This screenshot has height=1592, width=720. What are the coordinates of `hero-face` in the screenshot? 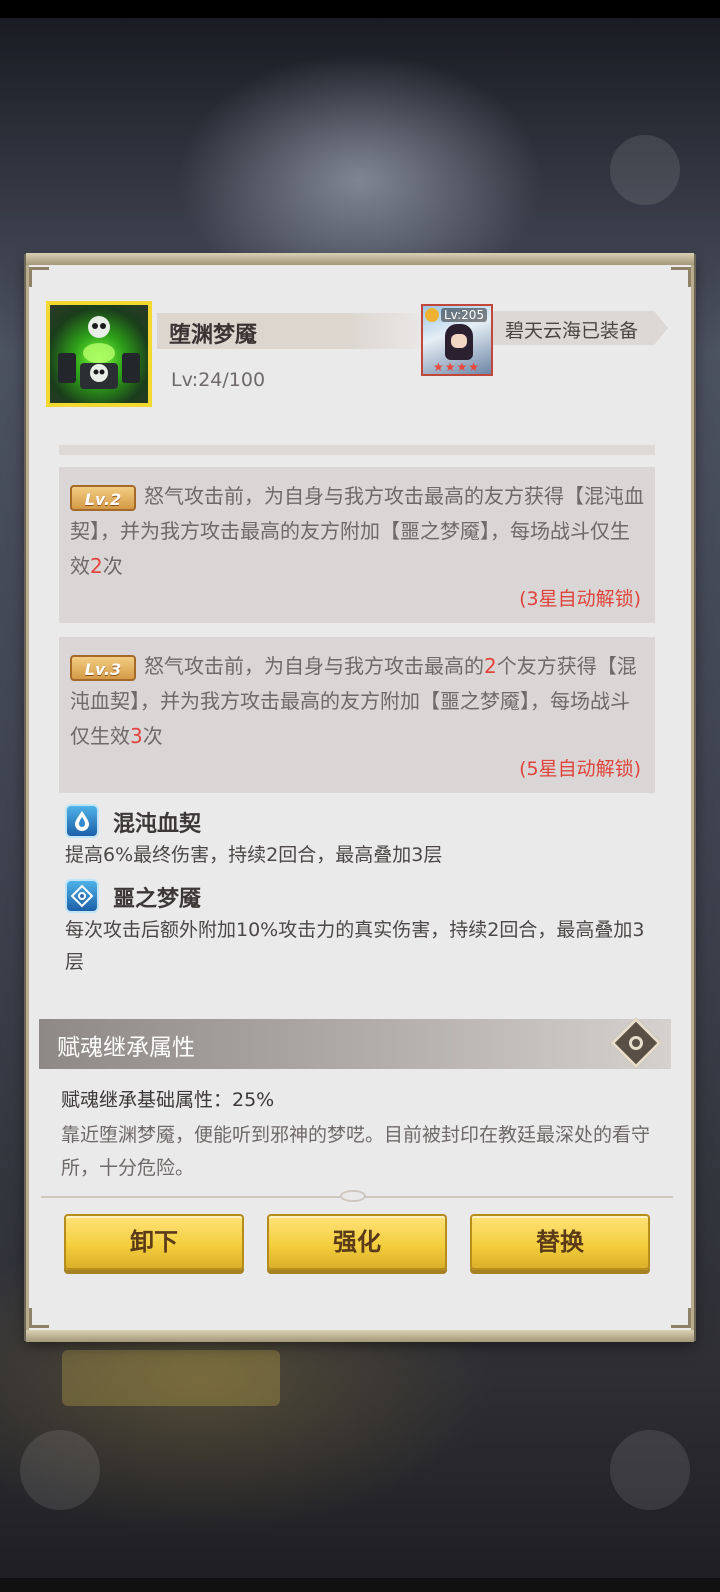 It's located at (459, 341).